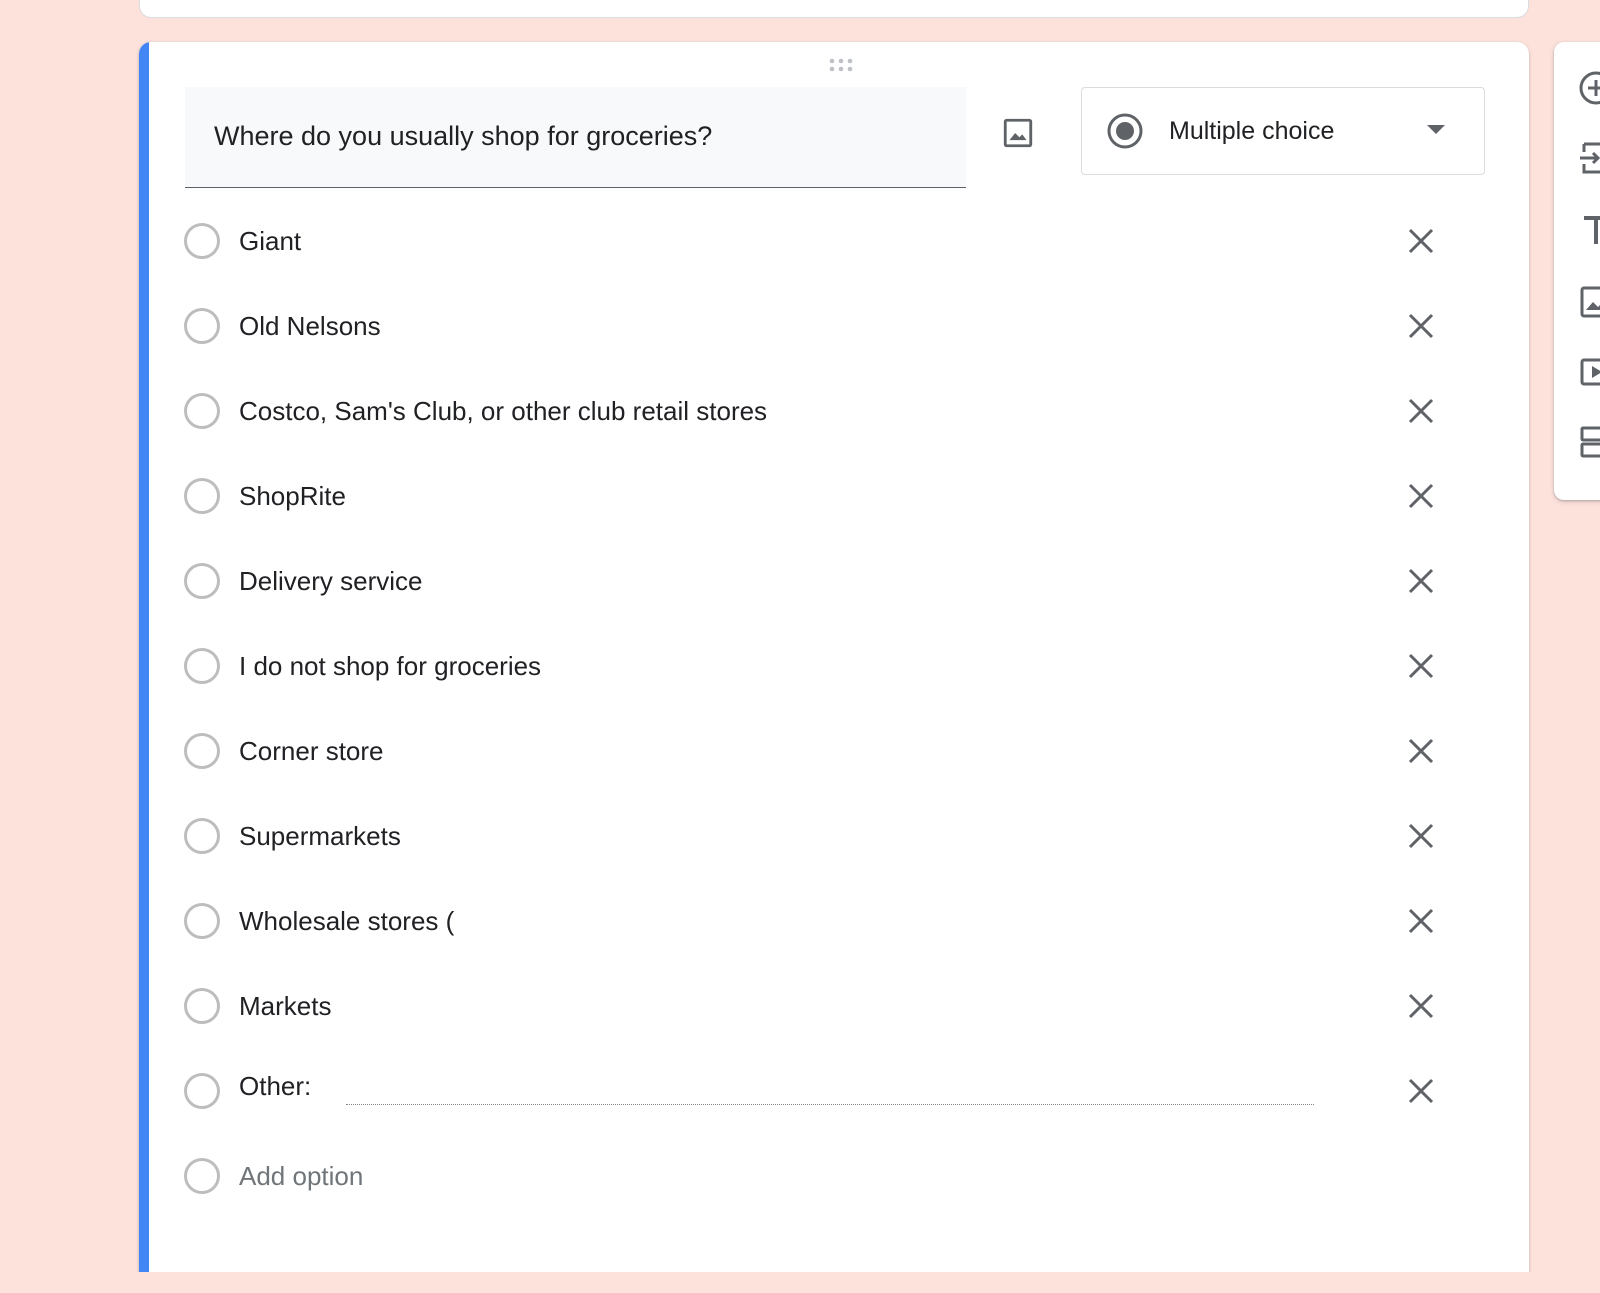  Describe the element at coordinates (834, 240) in the screenshot. I see `option-row: Giant` at that location.